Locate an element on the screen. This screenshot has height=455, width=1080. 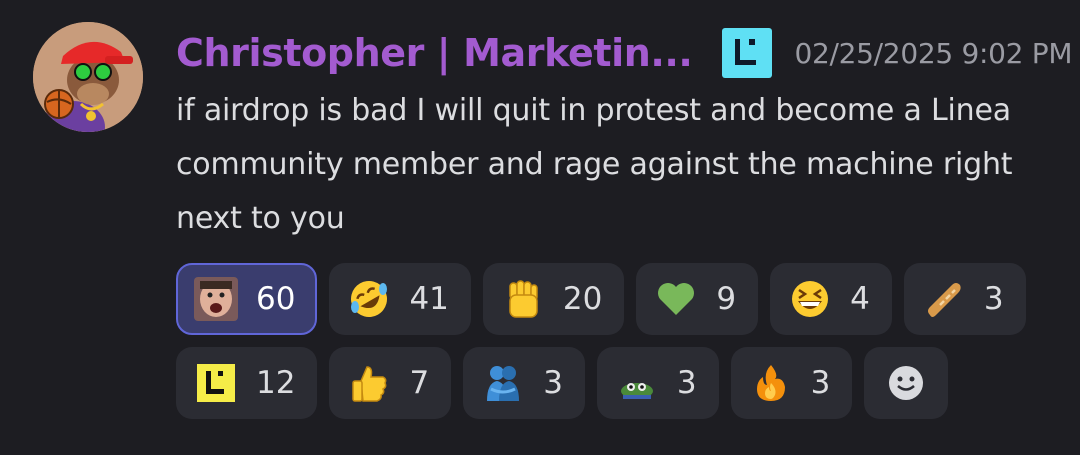
rolling-on-floor-laughing-icon is located at coordinates (369, 299).